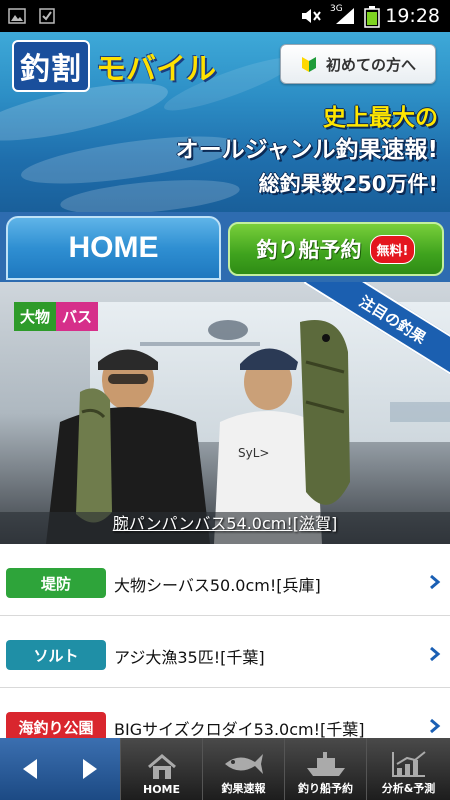 This screenshot has width=450, height=800. I want to click on category-badge: ソルト, so click(56, 655).